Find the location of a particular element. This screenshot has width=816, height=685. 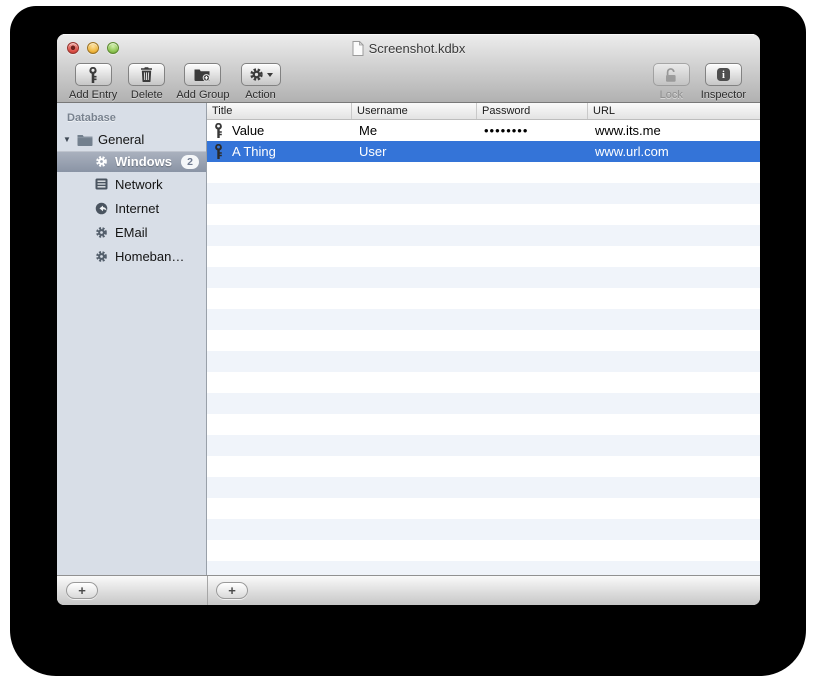

lock-button is located at coordinates (671, 74).